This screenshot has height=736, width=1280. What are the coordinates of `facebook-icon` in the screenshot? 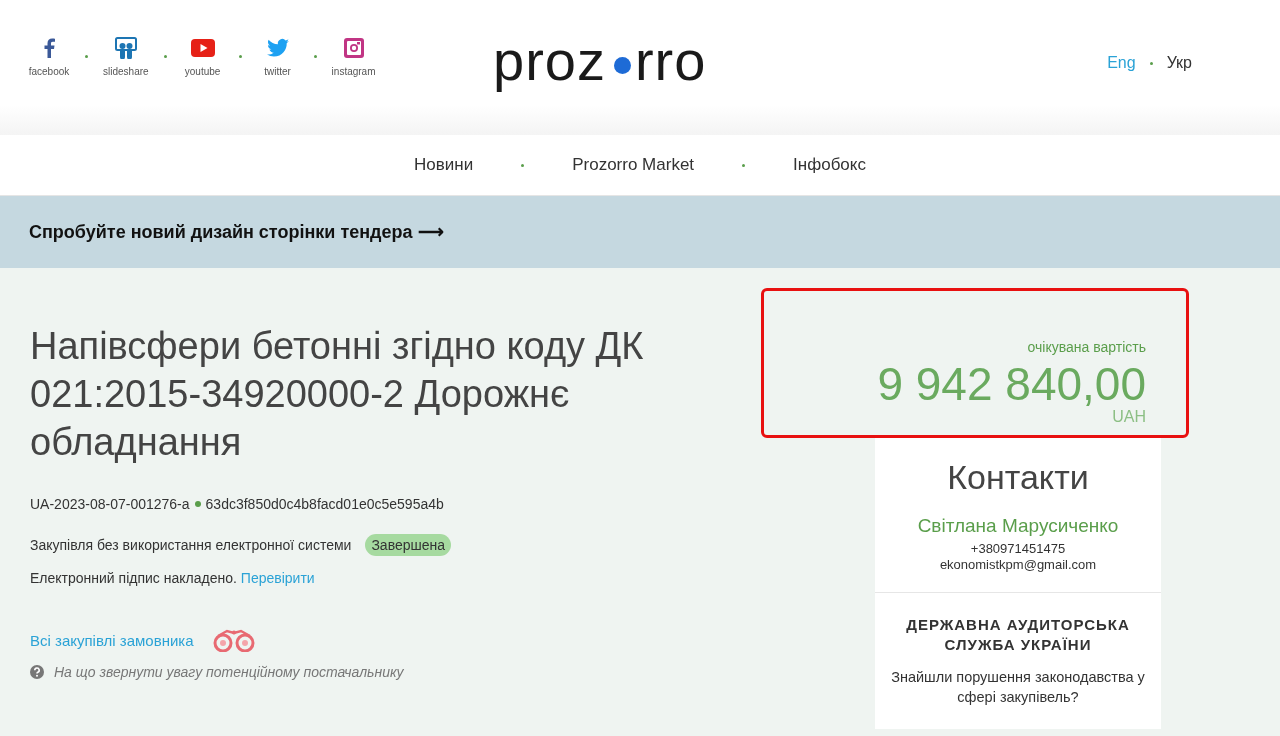 It's located at (49, 48).